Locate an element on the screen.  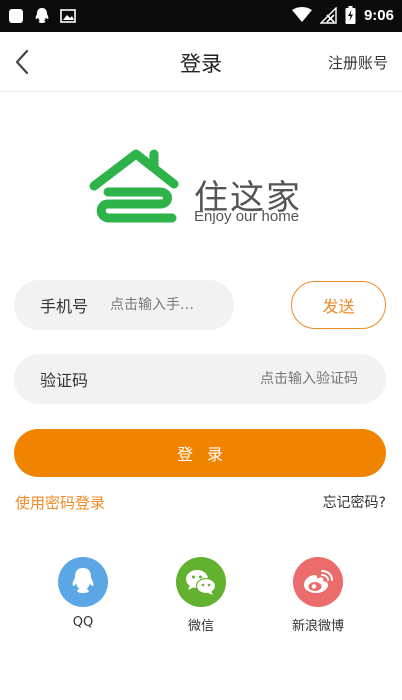
wechat-login-button: 微信 is located at coordinates (201, 595).